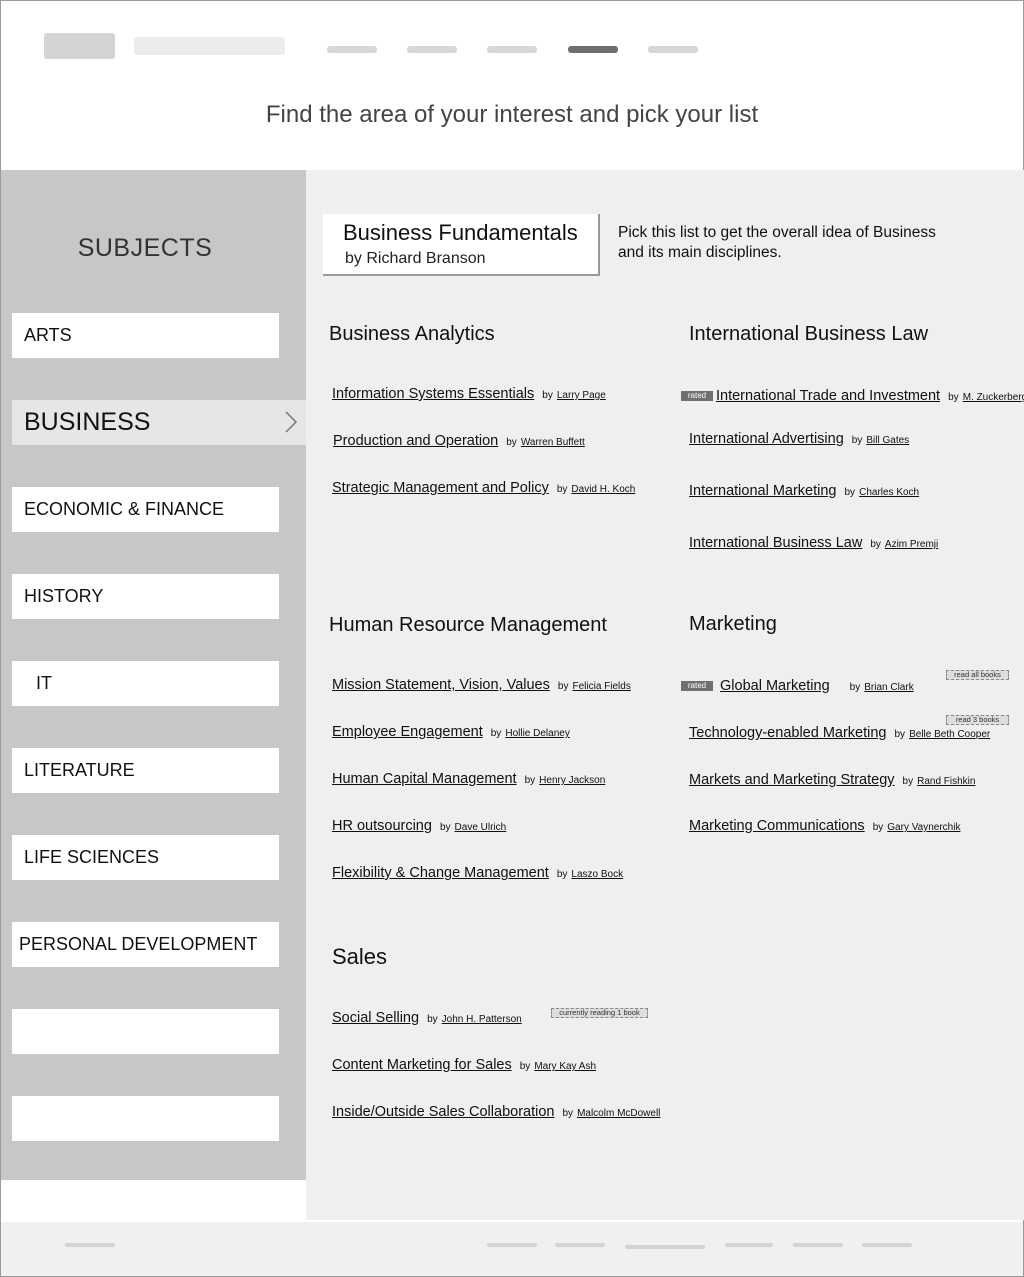  I want to click on book-title-link: Inside/Outside Sales Collaboration, so click(443, 1112).